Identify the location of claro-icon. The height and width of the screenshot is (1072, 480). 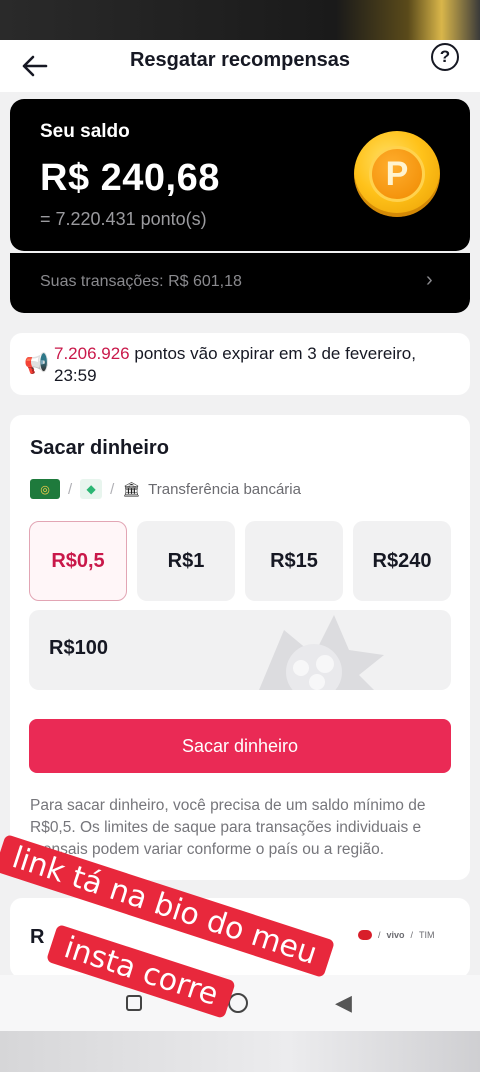
(365, 935).